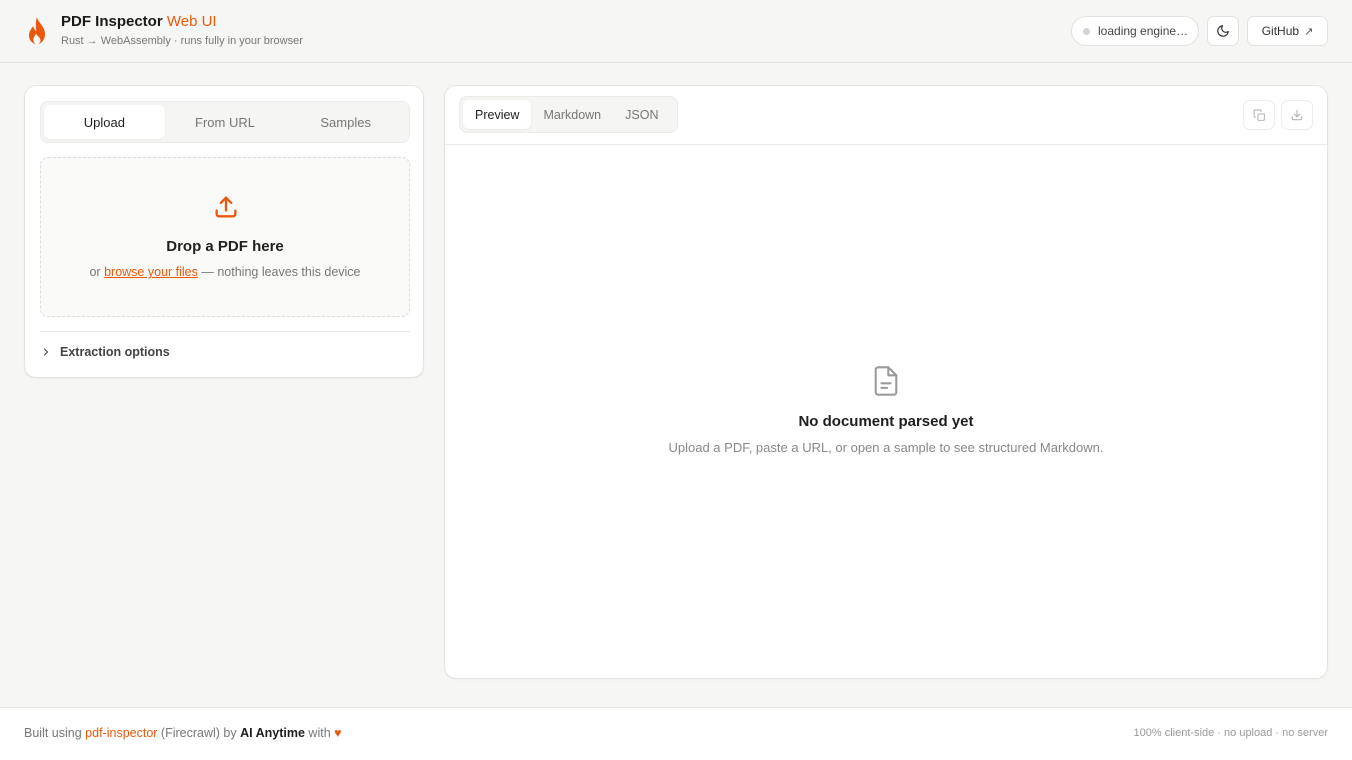 The width and height of the screenshot is (1352, 760). I want to click on tab-upload: Upload, so click(104, 122).